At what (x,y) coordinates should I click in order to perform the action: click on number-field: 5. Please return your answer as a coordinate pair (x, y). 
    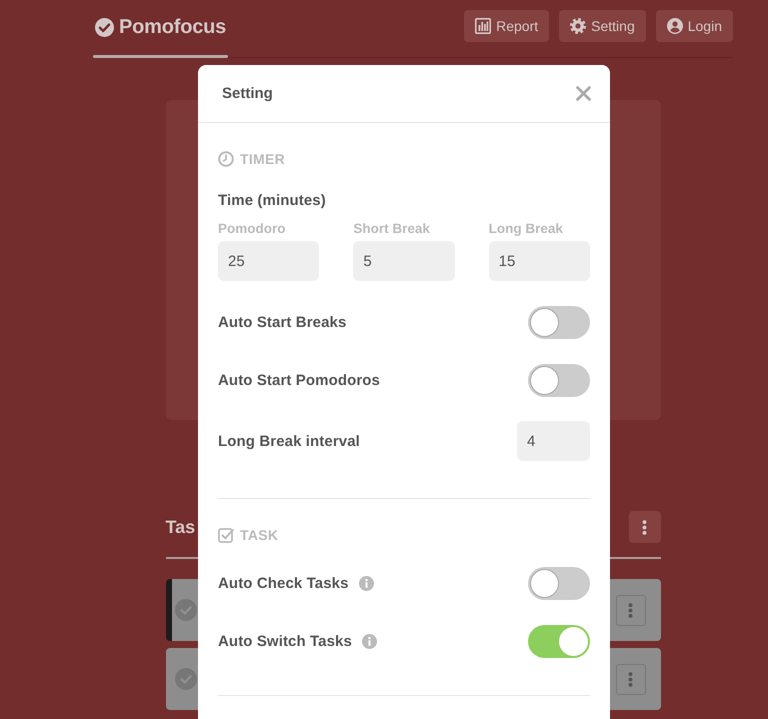
    Looking at the image, I should click on (404, 261).